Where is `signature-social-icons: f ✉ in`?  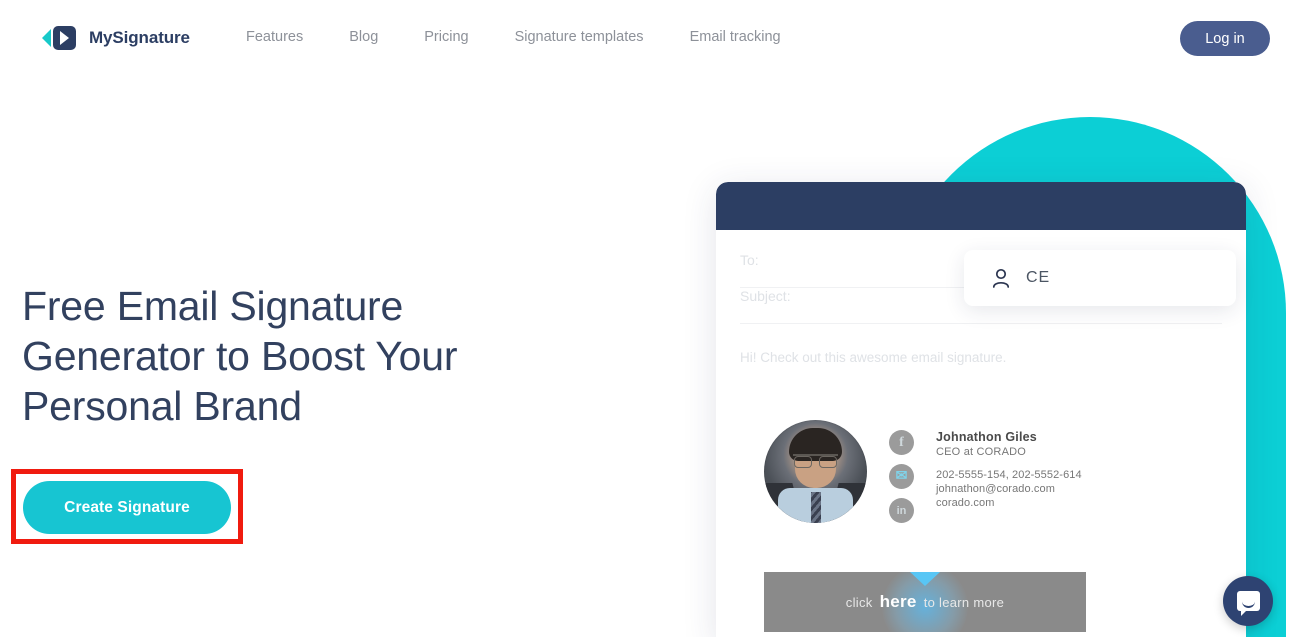
signature-social-icons: f ✉ in is located at coordinates (901, 471).